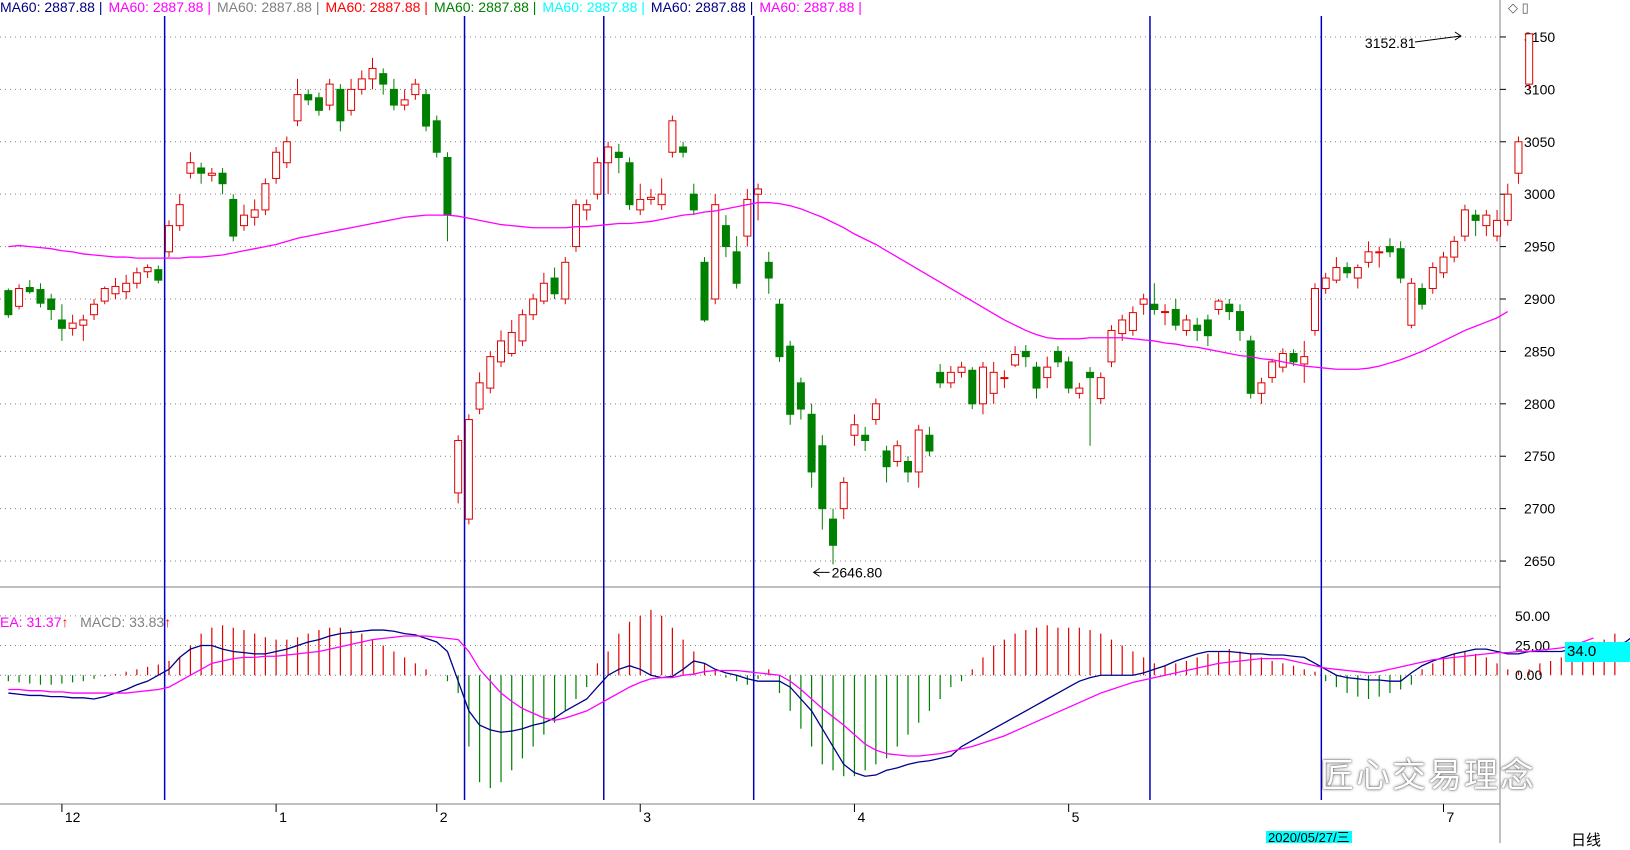  Describe the element at coordinates (1525, 7) in the screenshot. I see `restore-icon: ▯` at that location.